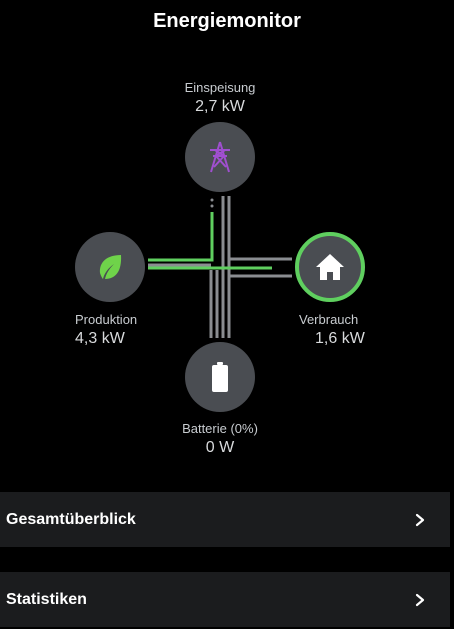  I want to click on battery-value: 0 W, so click(220, 447).